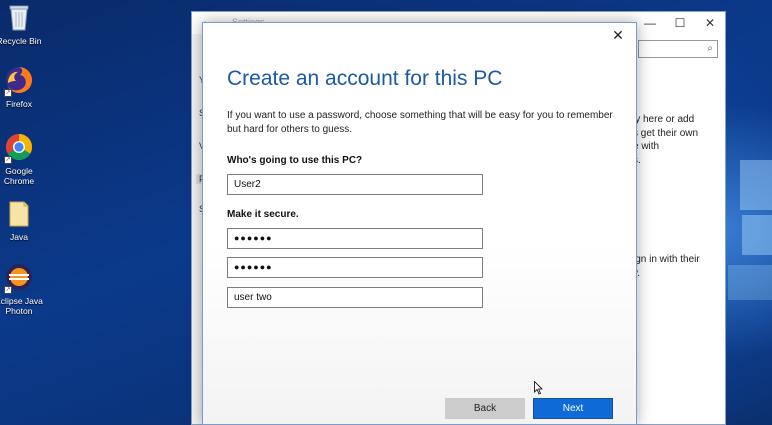 This screenshot has width=772, height=425. Describe the element at coordinates (618, 35) in the screenshot. I see `dialog-close-button: ✕` at that location.